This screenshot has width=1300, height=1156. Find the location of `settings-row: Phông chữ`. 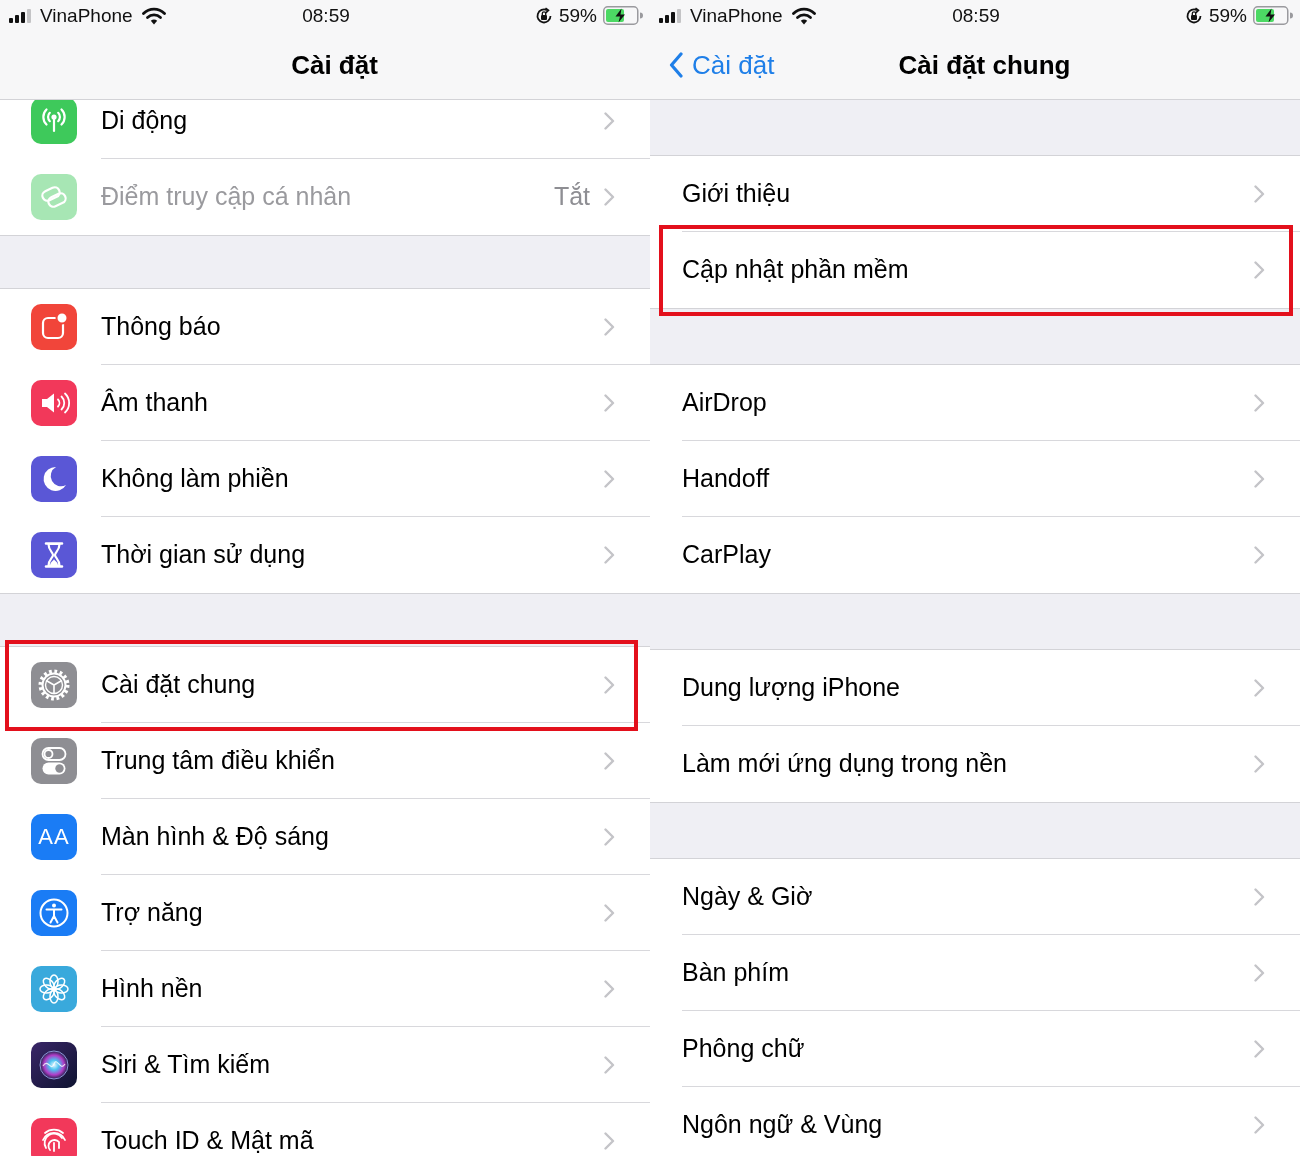

settings-row: Phông chữ is located at coordinates (975, 1049).